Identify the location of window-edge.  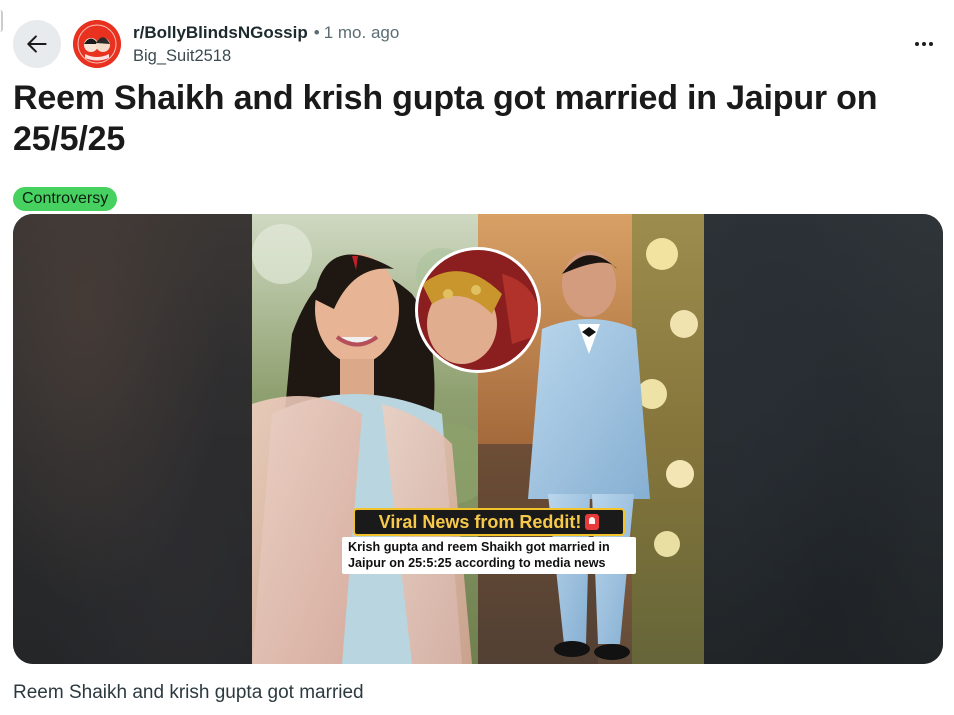
(1, 21).